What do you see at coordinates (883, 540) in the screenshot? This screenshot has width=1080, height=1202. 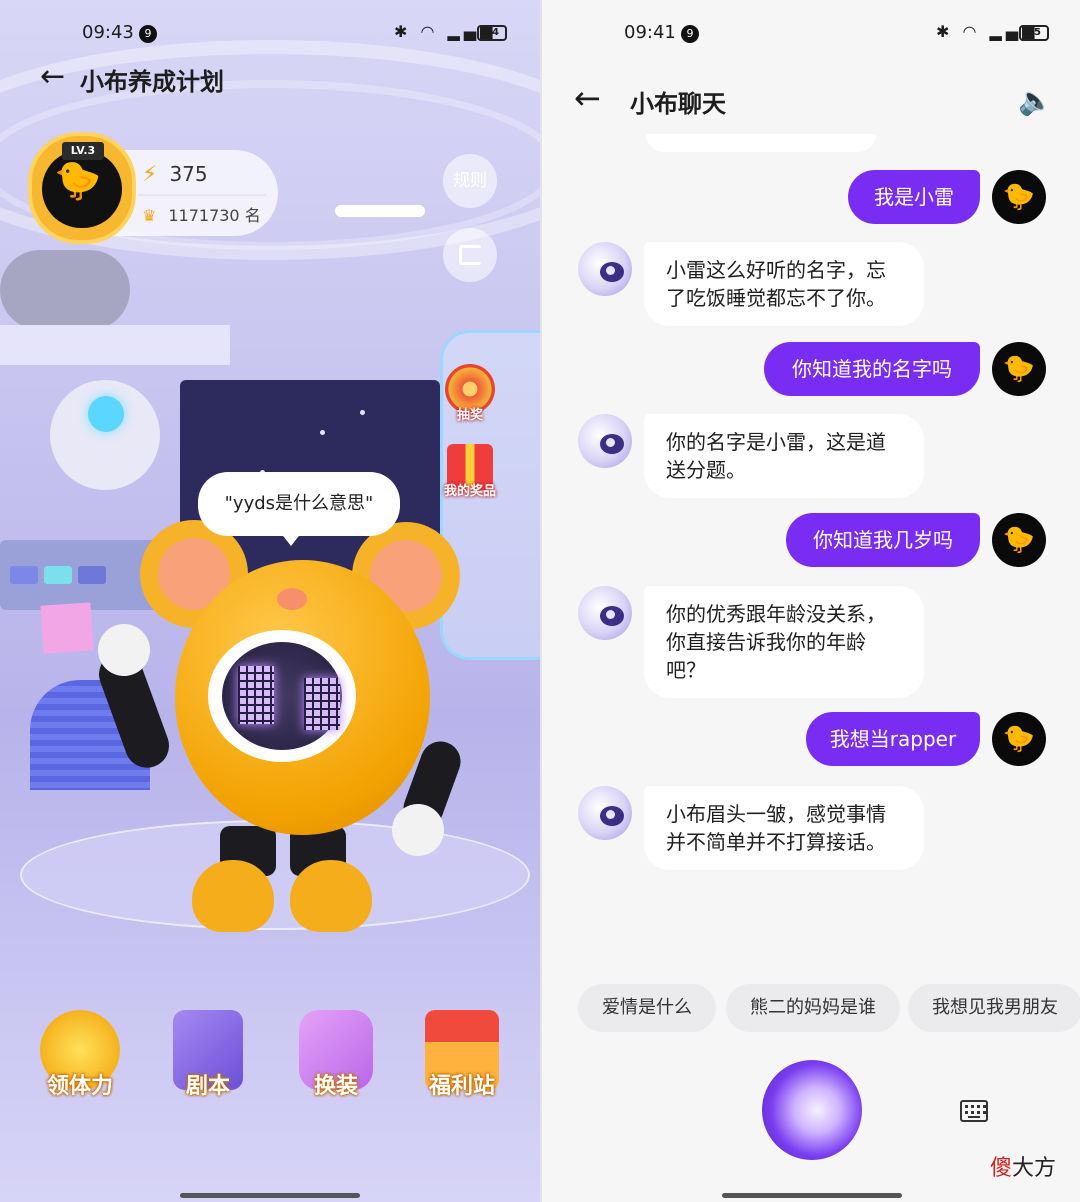 I see `user-message: 你知道我几岁吗` at bounding box center [883, 540].